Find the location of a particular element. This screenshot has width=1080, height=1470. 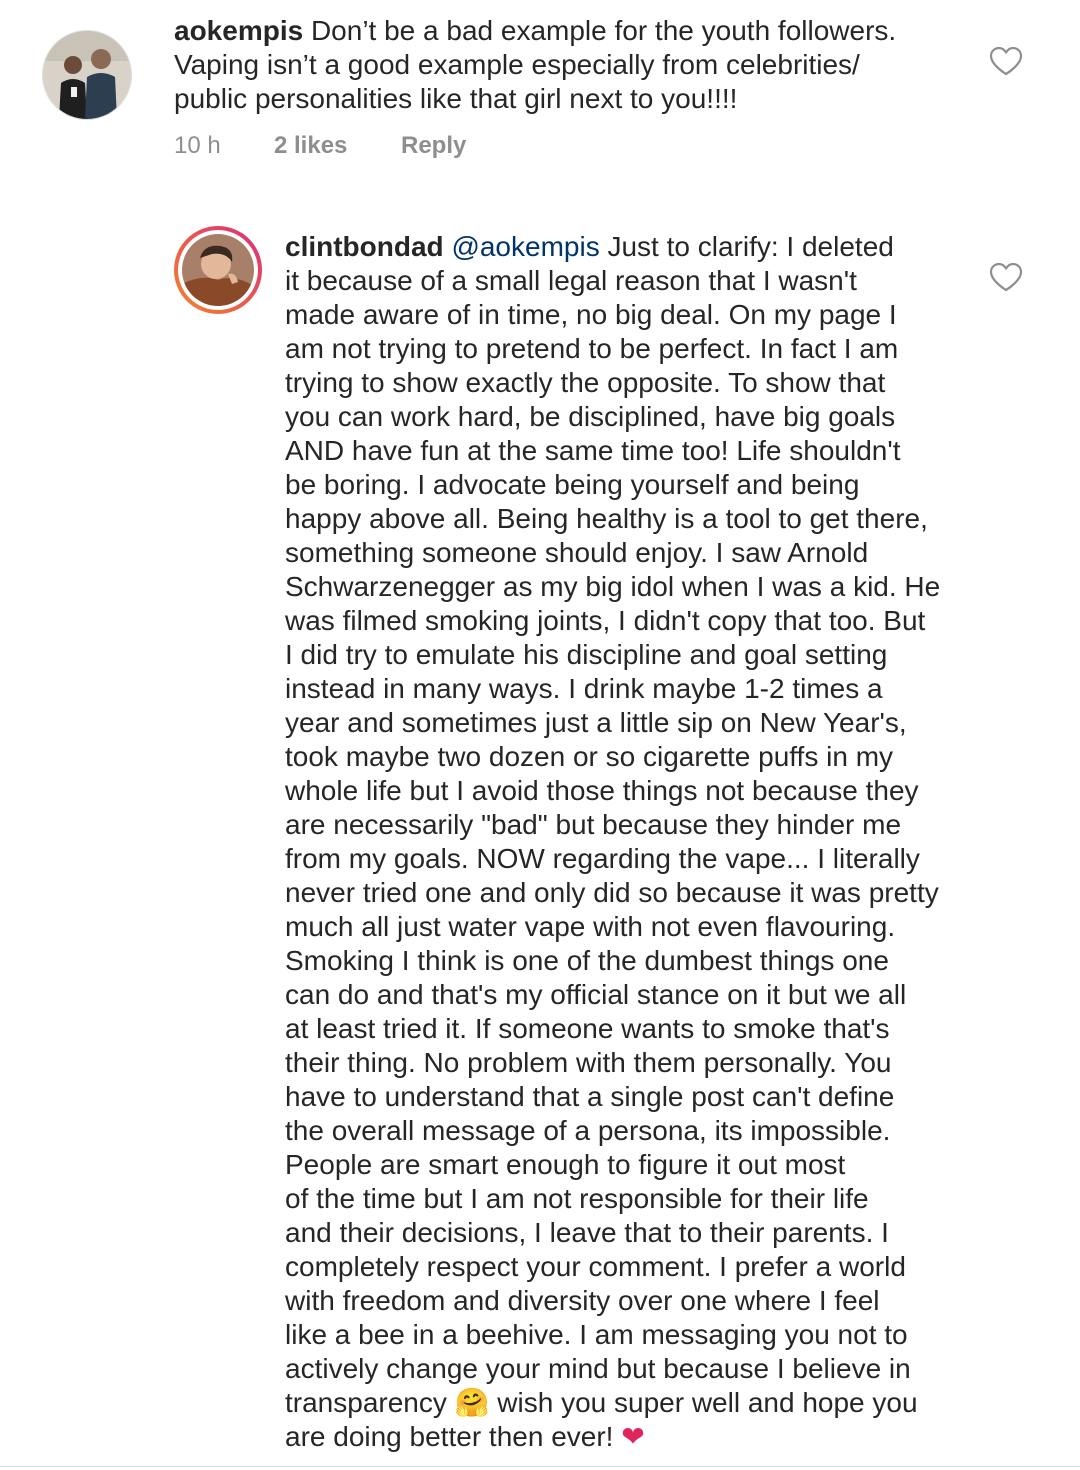

red-heart-emoji: ❤ is located at coordinates (633, 1436).